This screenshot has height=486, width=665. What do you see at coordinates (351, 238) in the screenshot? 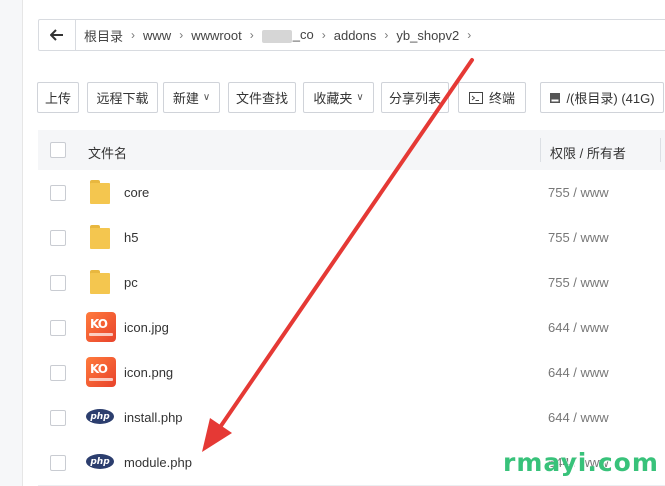
I see `table-row: h5 755 / www` at bounding box center [351, 238].